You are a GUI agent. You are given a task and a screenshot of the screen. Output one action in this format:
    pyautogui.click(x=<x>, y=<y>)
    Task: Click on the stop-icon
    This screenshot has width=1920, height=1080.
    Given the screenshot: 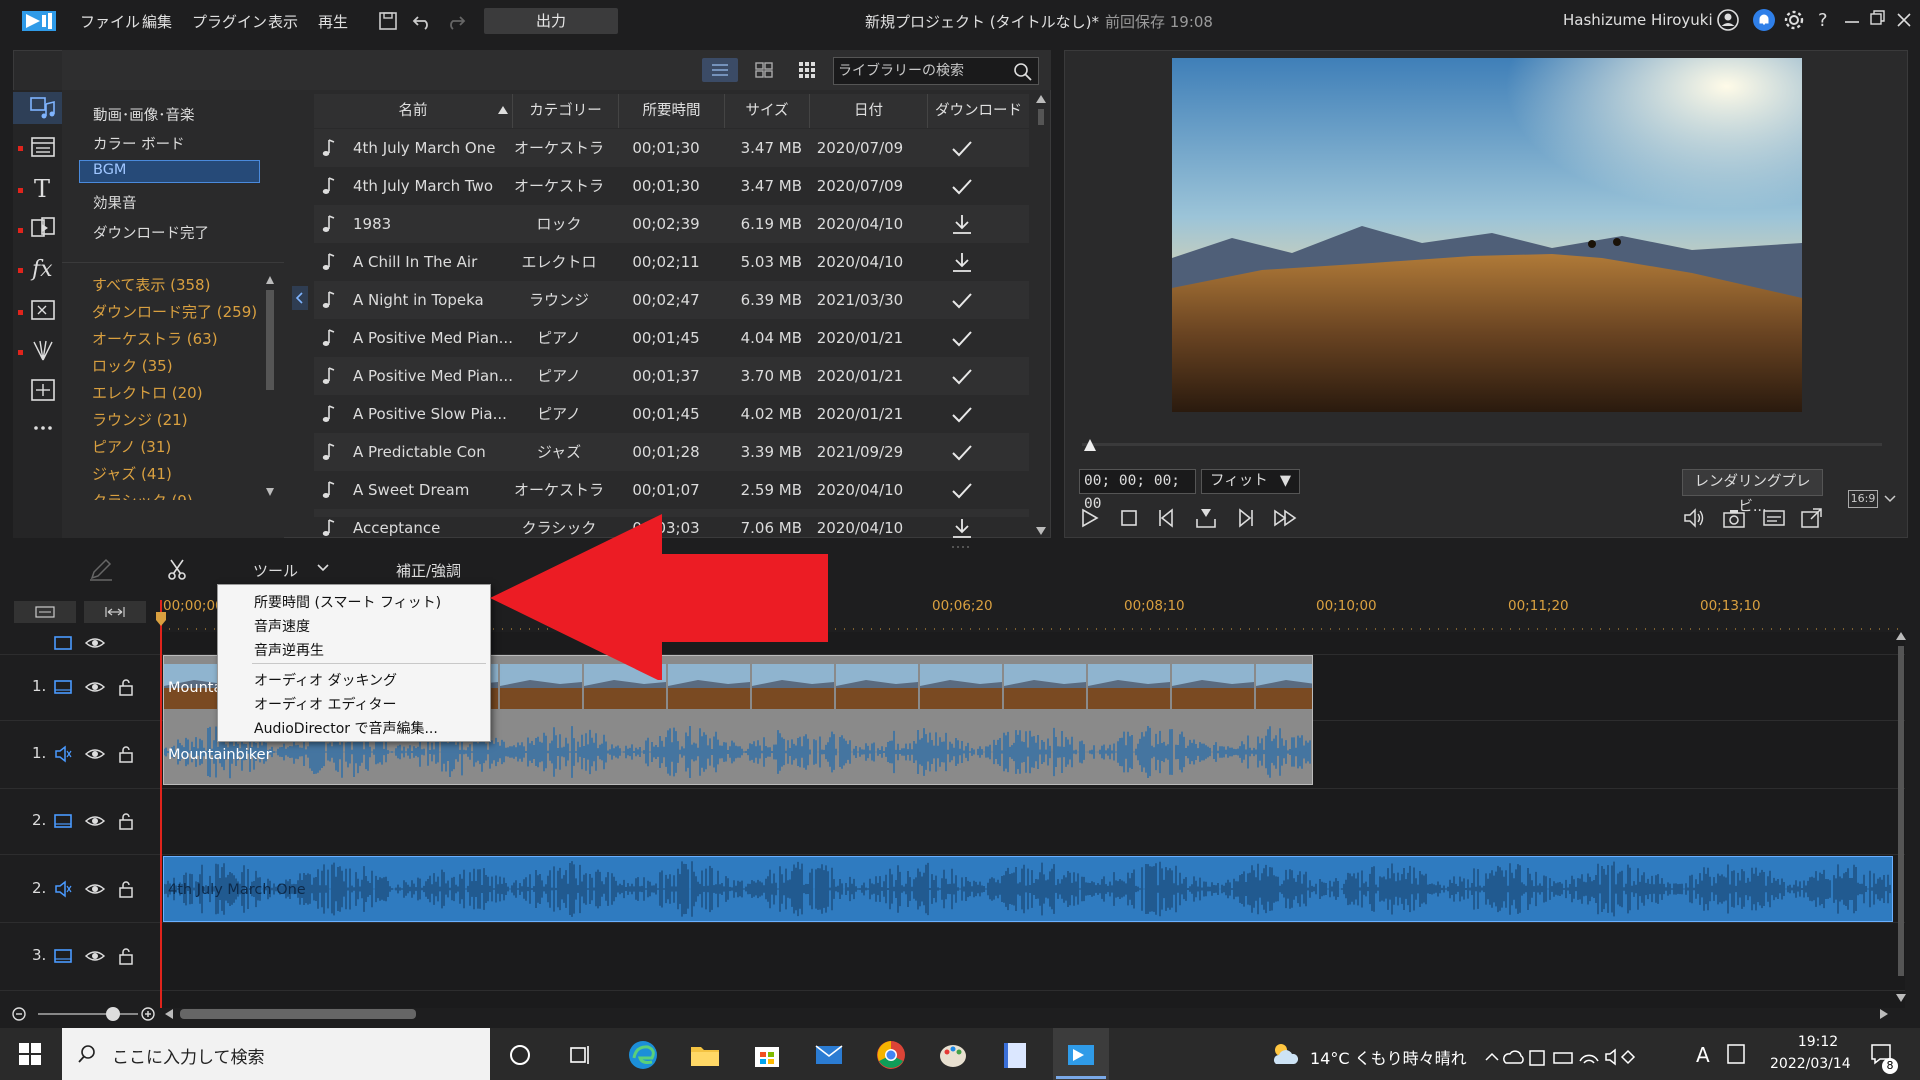 What is the action you would take?
    pyautogui.click(x=1129, y=518)
    